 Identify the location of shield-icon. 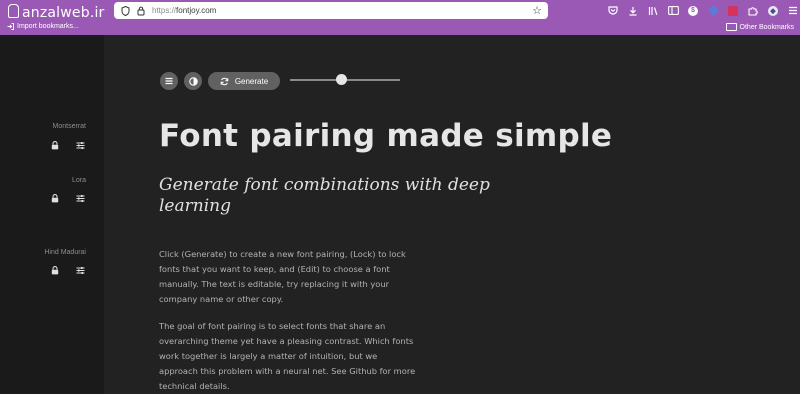
(125, 10).